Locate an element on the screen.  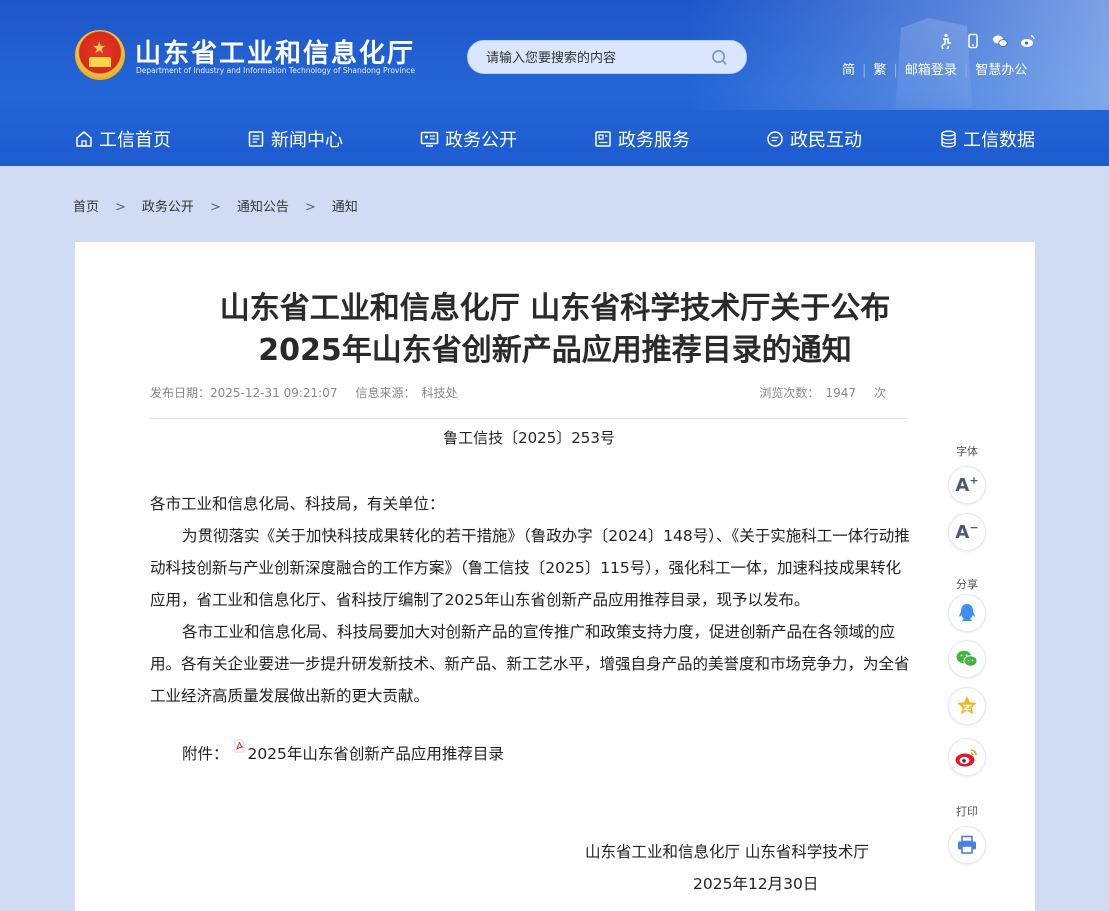
font-size-label: 字体 is located at coordinates (967, 451).